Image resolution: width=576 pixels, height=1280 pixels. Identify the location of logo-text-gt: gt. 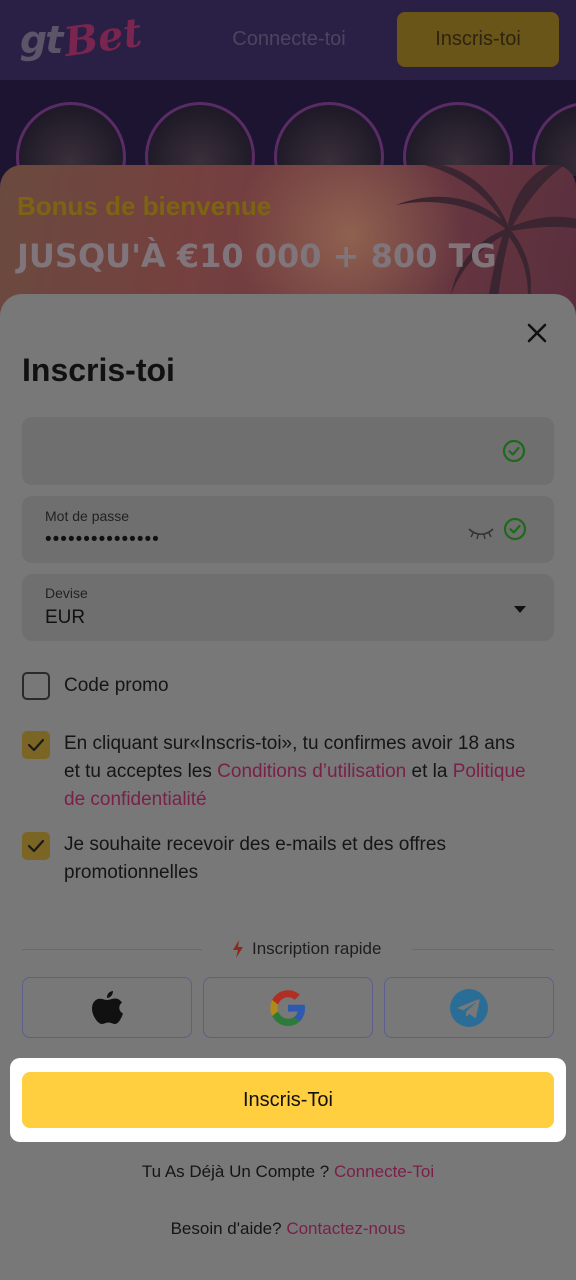
(41, 40).